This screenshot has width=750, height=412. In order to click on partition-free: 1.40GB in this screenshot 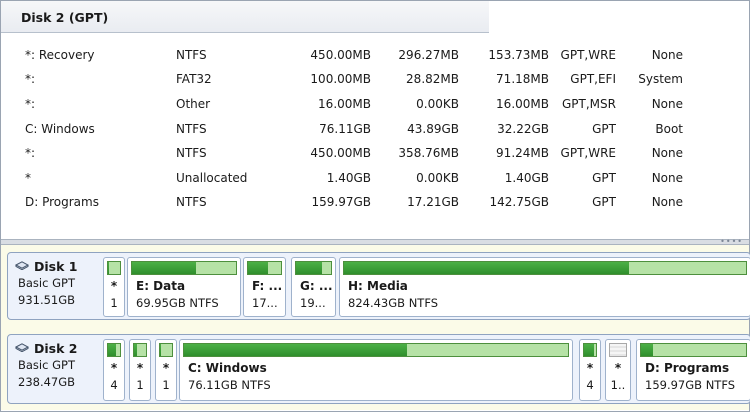, I will do `click(526, 178)`.